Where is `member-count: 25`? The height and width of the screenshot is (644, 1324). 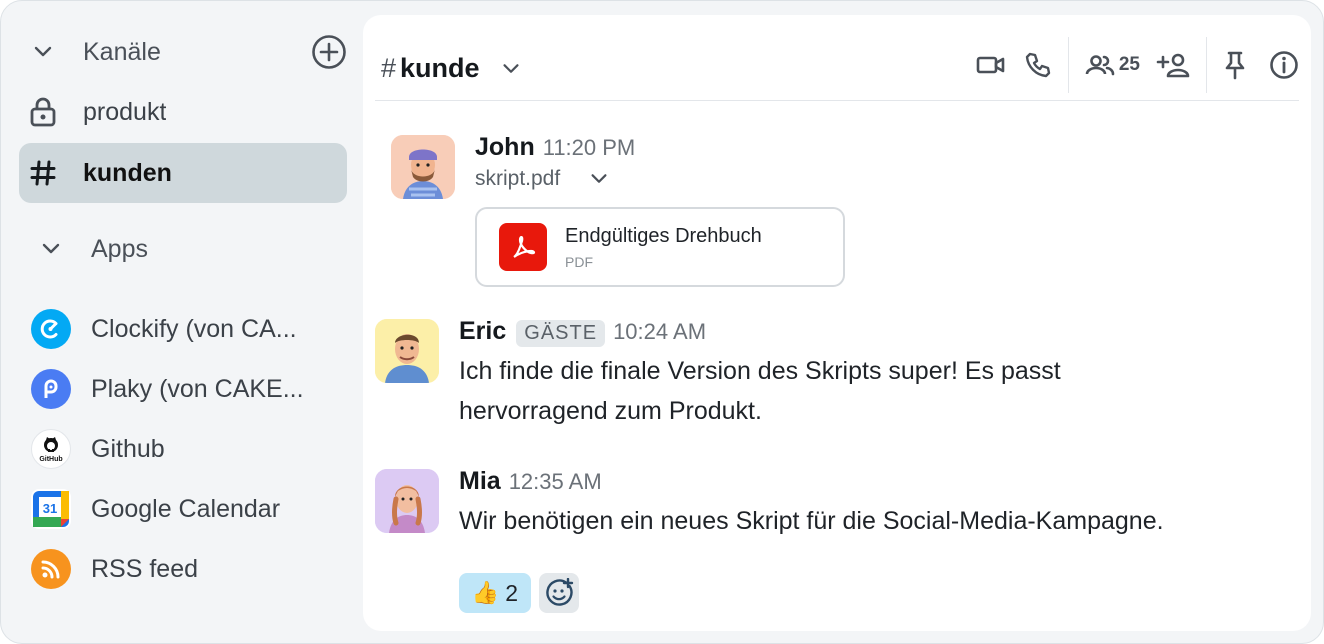 member-count: 25 is located at coordinates (1129, 64).